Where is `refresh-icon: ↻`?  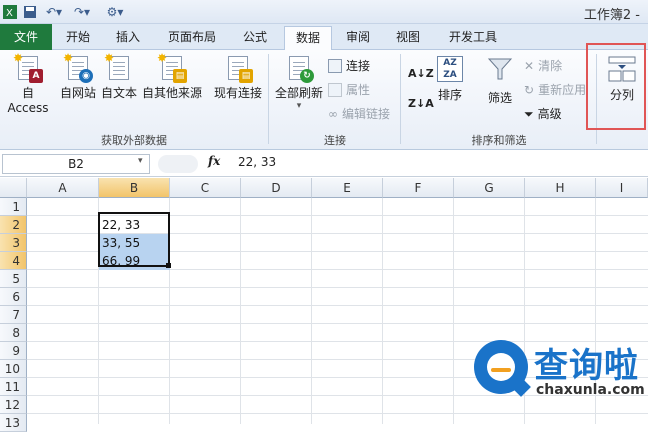
refresh-icon: ↻ is located at coordinates (301, 69).